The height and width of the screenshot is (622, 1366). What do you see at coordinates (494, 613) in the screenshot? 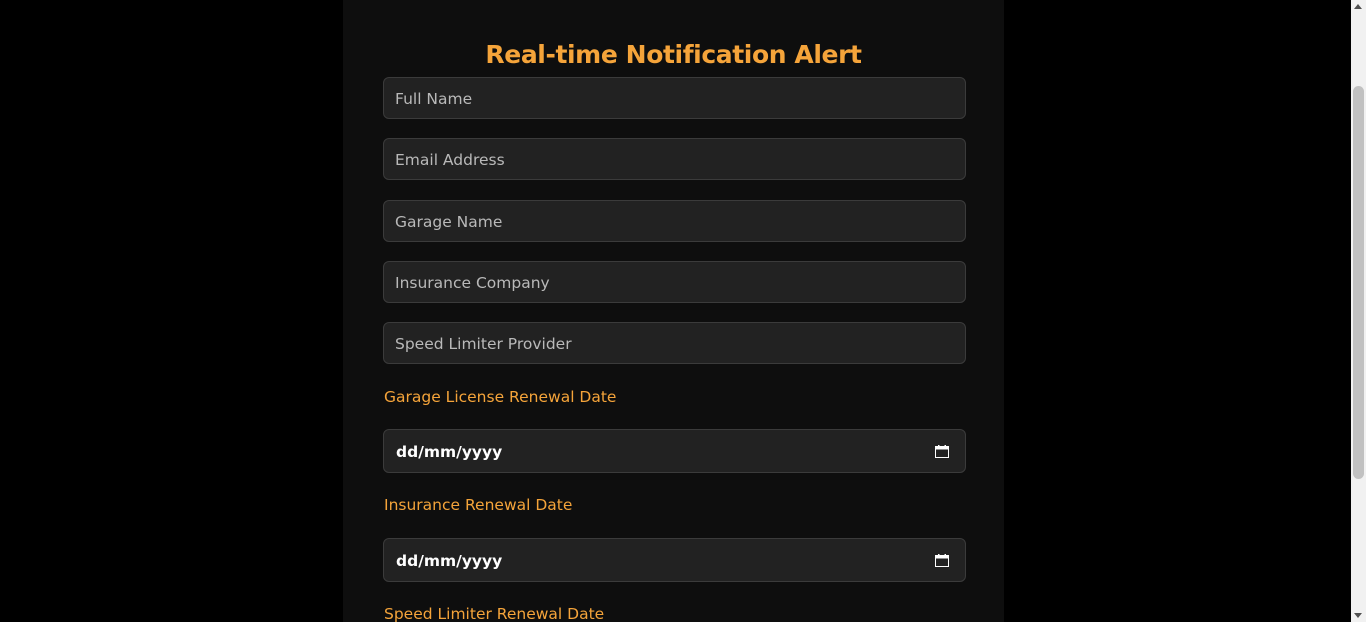
I see `speed-limiter-renewal-label: Speed Limiter Renewal Date` at bounding box center [494, 613].